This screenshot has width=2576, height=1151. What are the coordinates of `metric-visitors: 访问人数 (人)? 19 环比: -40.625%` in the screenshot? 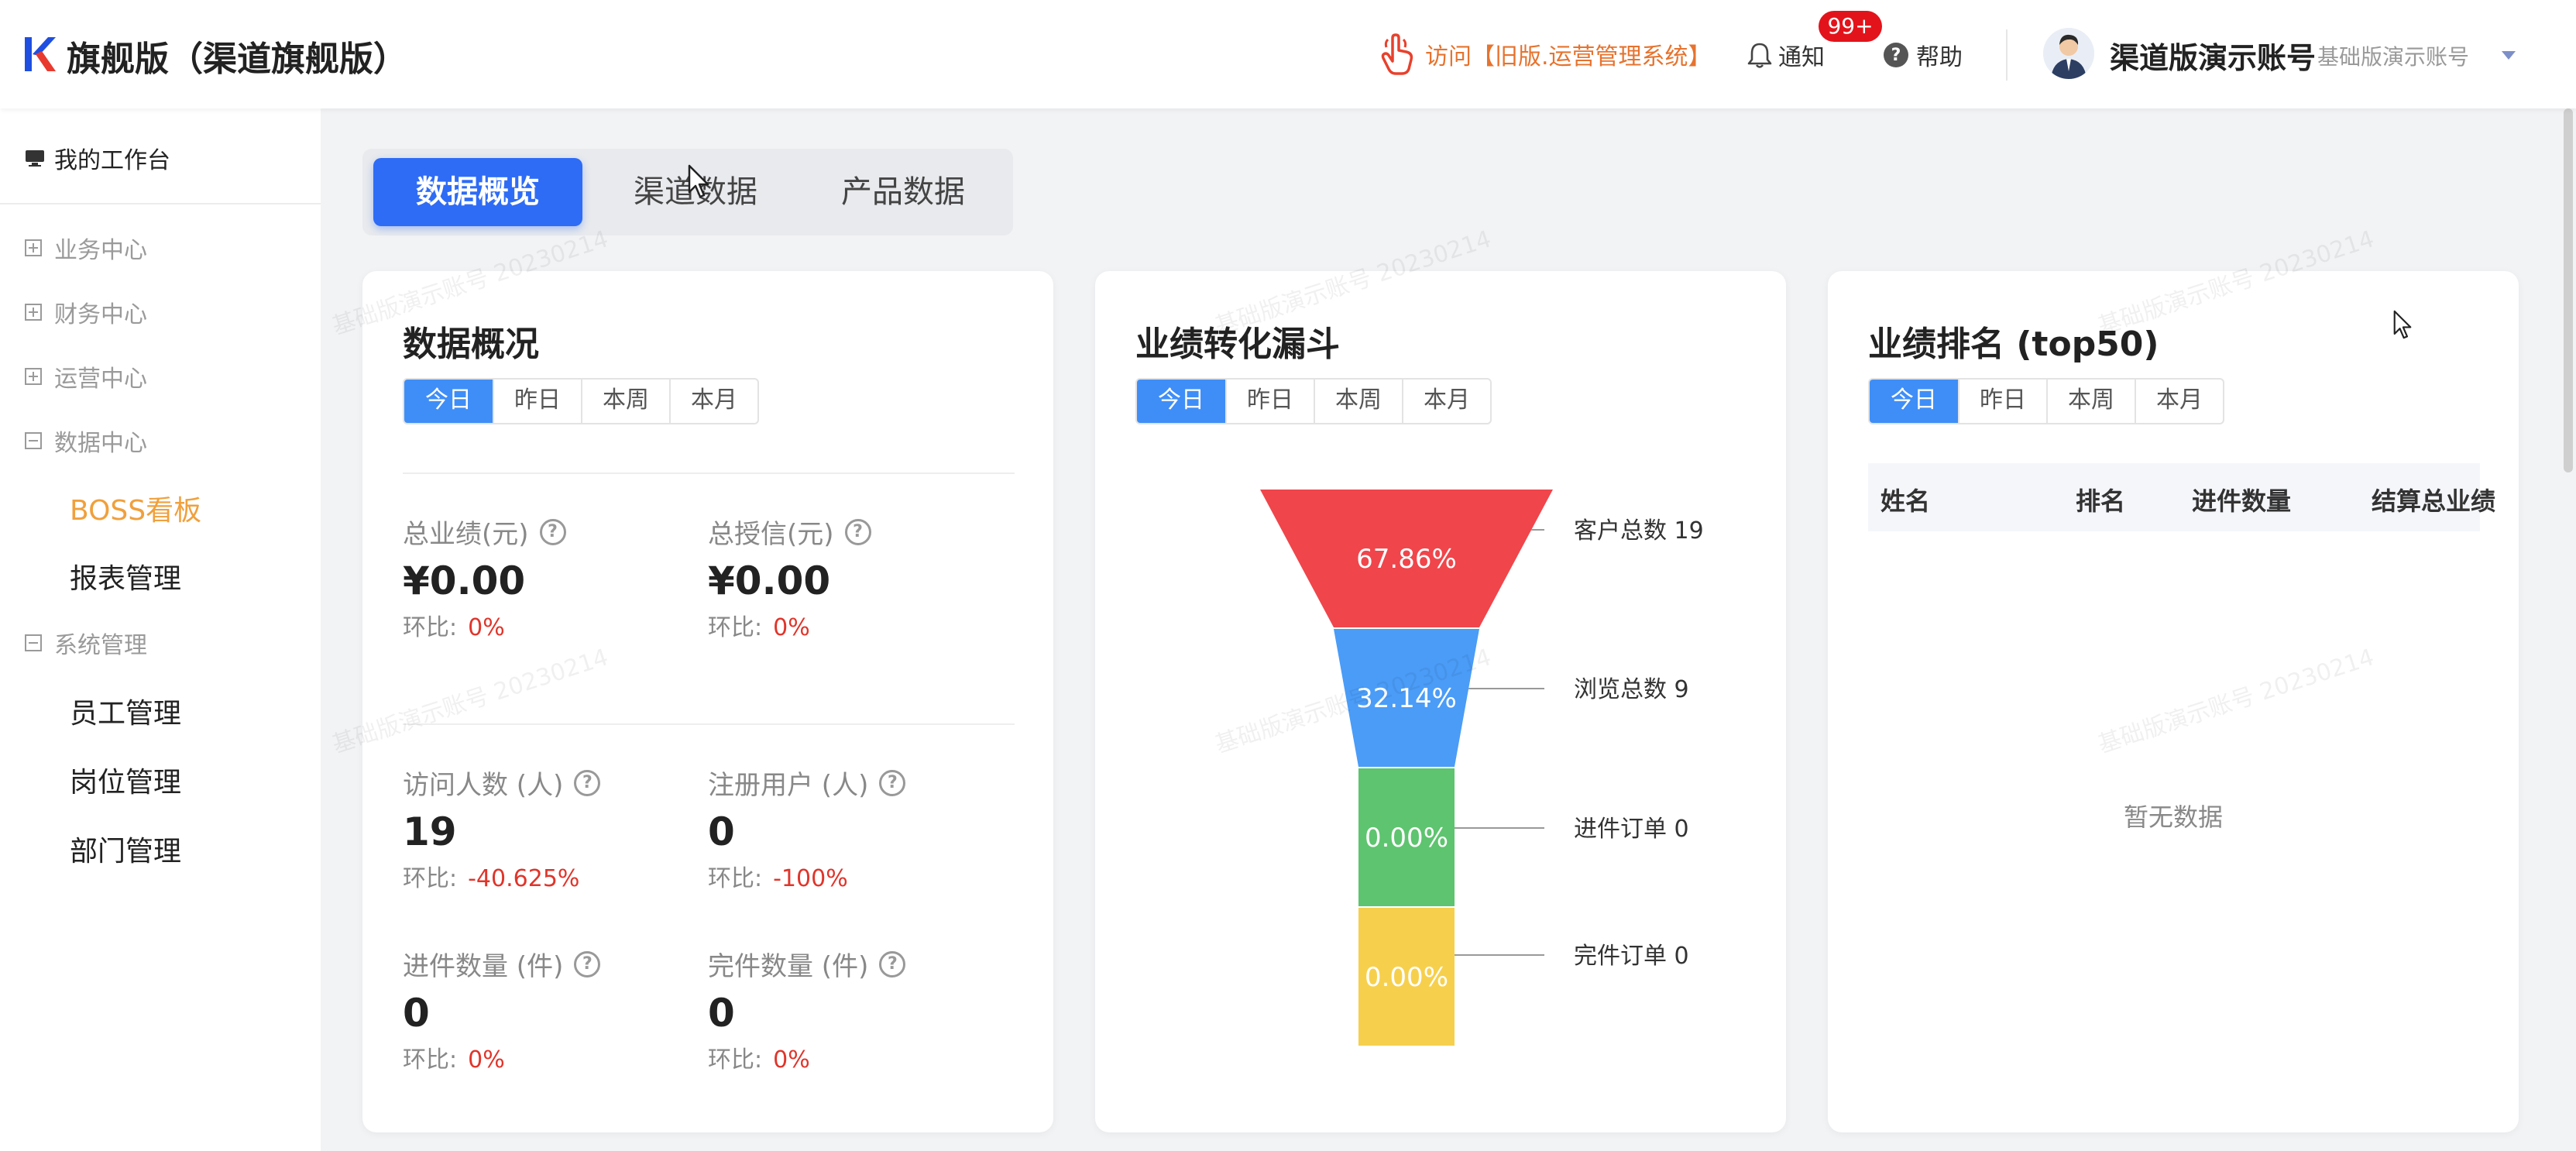 It's located at (542, 829).